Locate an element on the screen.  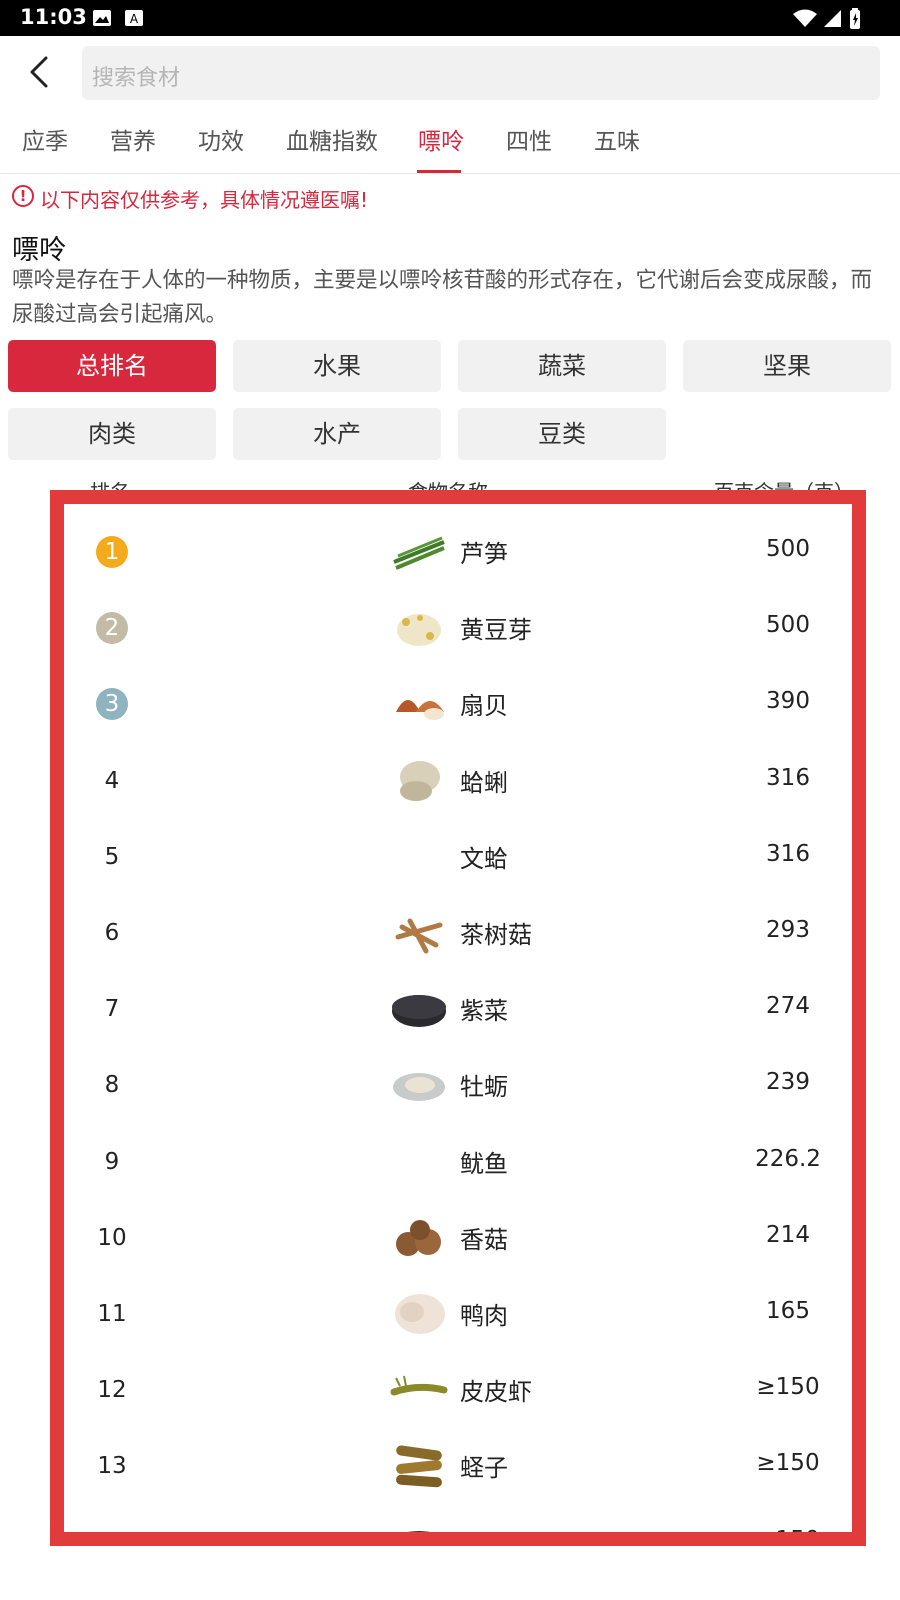
rank-number: 4 is located at coordinates (112, 780).